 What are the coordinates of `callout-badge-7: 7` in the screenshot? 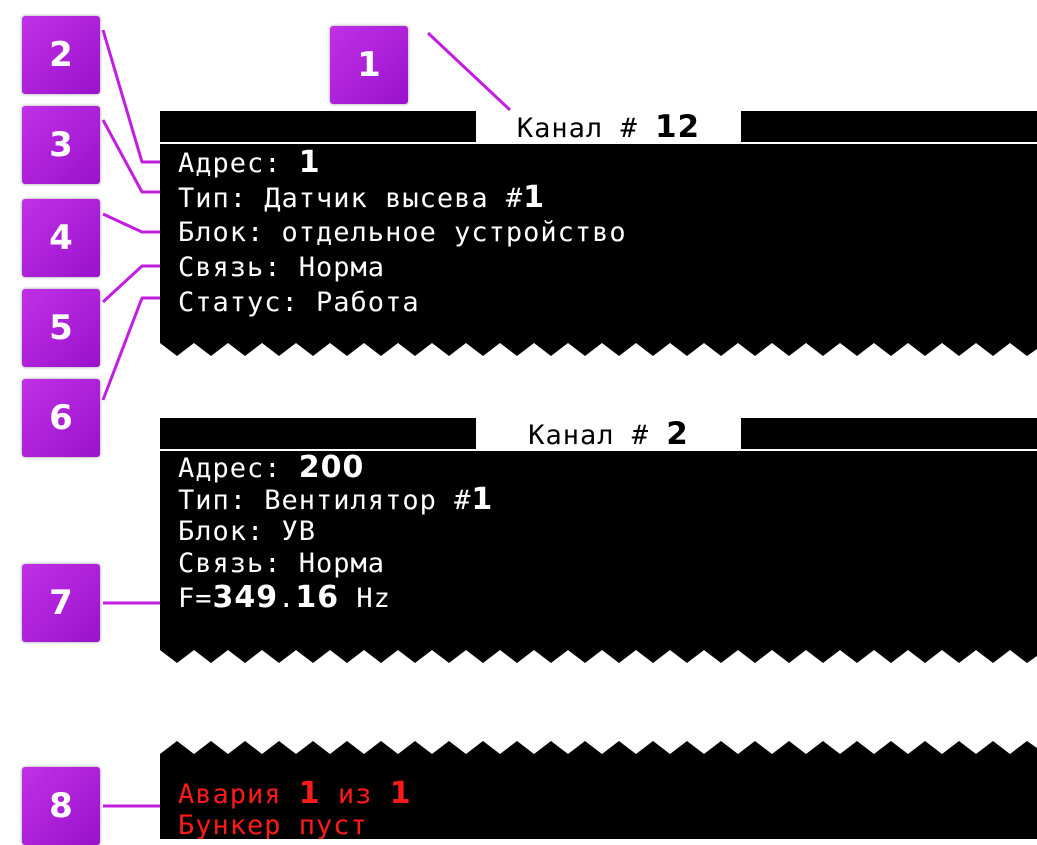 It's located at (61, 603).